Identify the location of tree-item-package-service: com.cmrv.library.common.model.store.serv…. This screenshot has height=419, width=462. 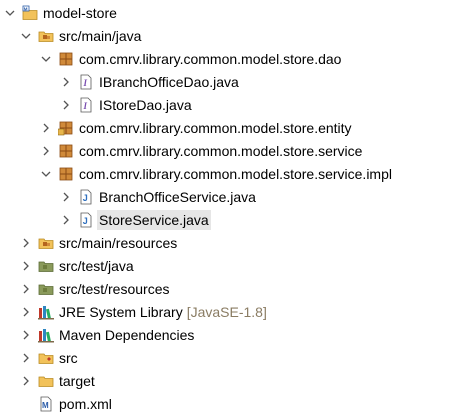
(201, 150).